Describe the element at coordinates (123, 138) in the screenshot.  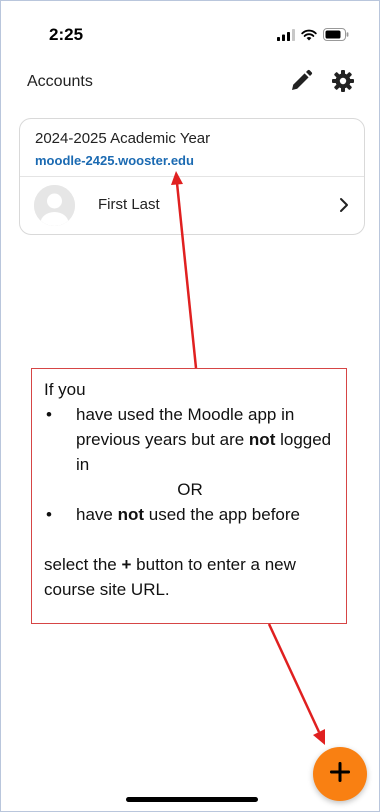
I see `site-name: 2024-2025 Academic Year` at that location.